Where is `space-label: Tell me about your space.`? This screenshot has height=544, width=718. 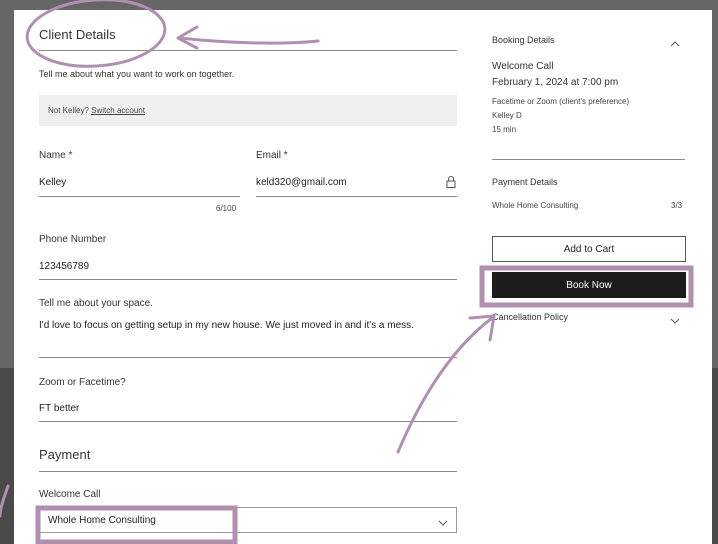
space-label: Tell me about your space. is located at coordinates (96, 303).